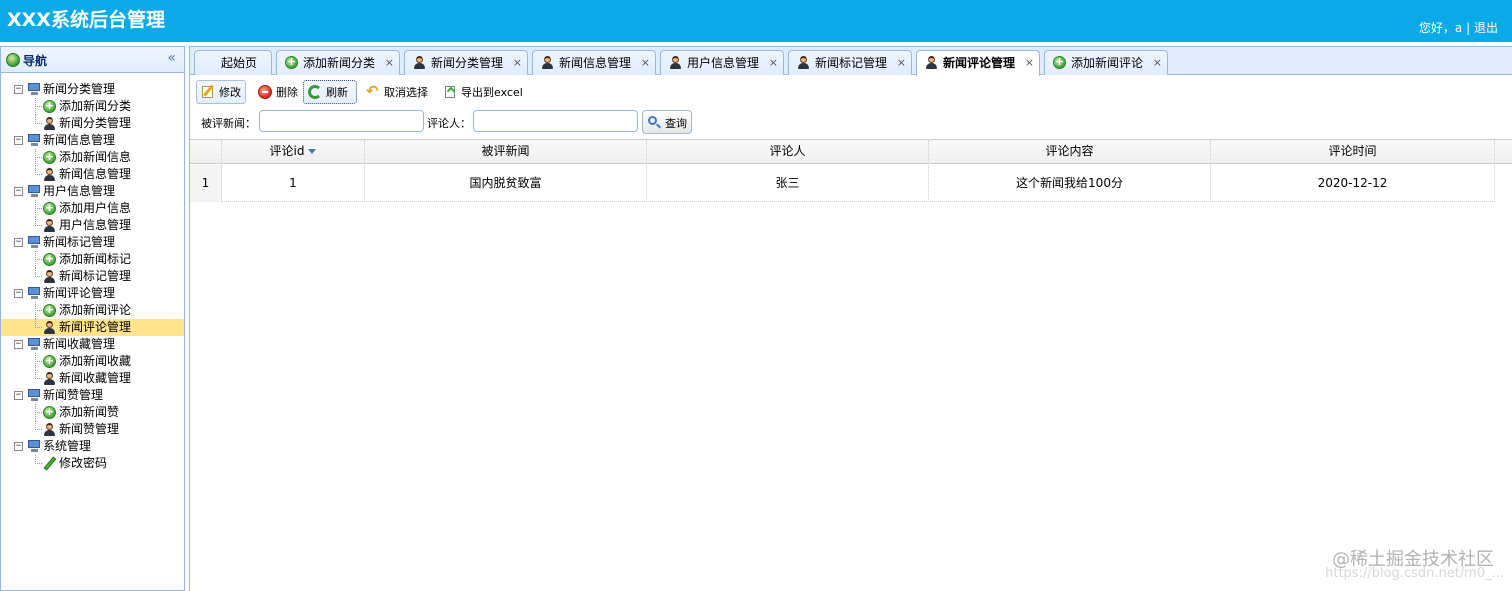 Image resolution: width=1512 pixels, height=591 pixels. Describe the element at coordinates (92, 361) in the screenshot. I see `tree-item: + 添加新闻收藏` at that location.